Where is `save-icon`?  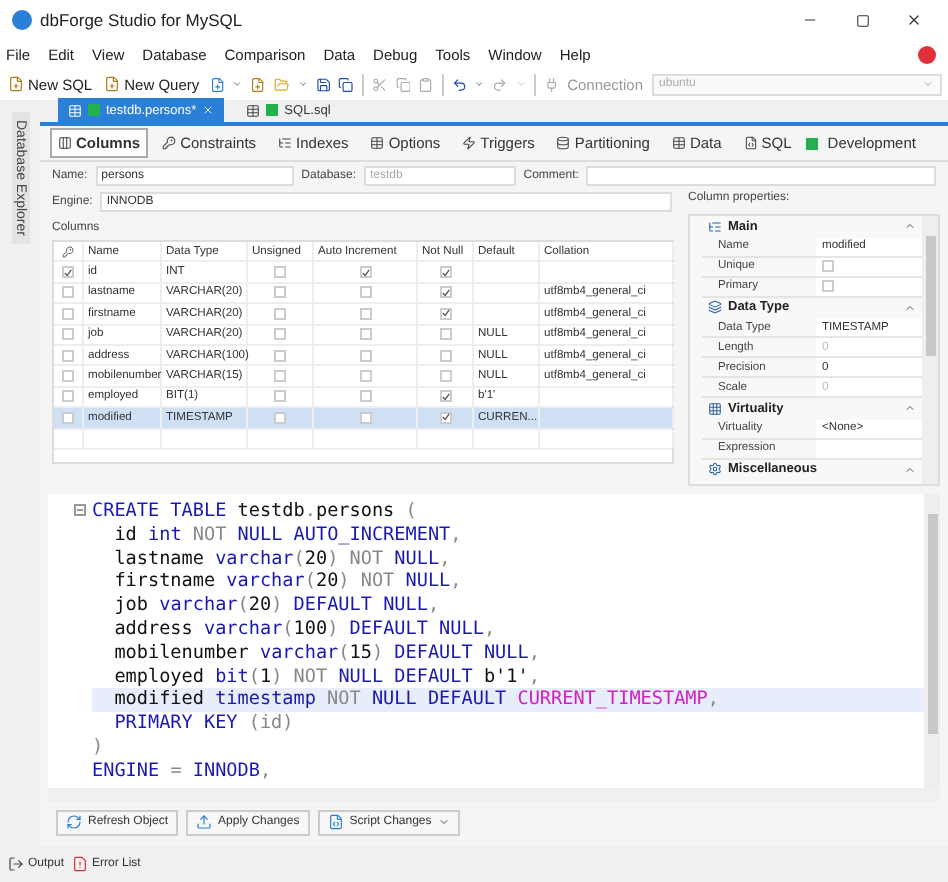 save-icon is located at coordinates (323, 84).